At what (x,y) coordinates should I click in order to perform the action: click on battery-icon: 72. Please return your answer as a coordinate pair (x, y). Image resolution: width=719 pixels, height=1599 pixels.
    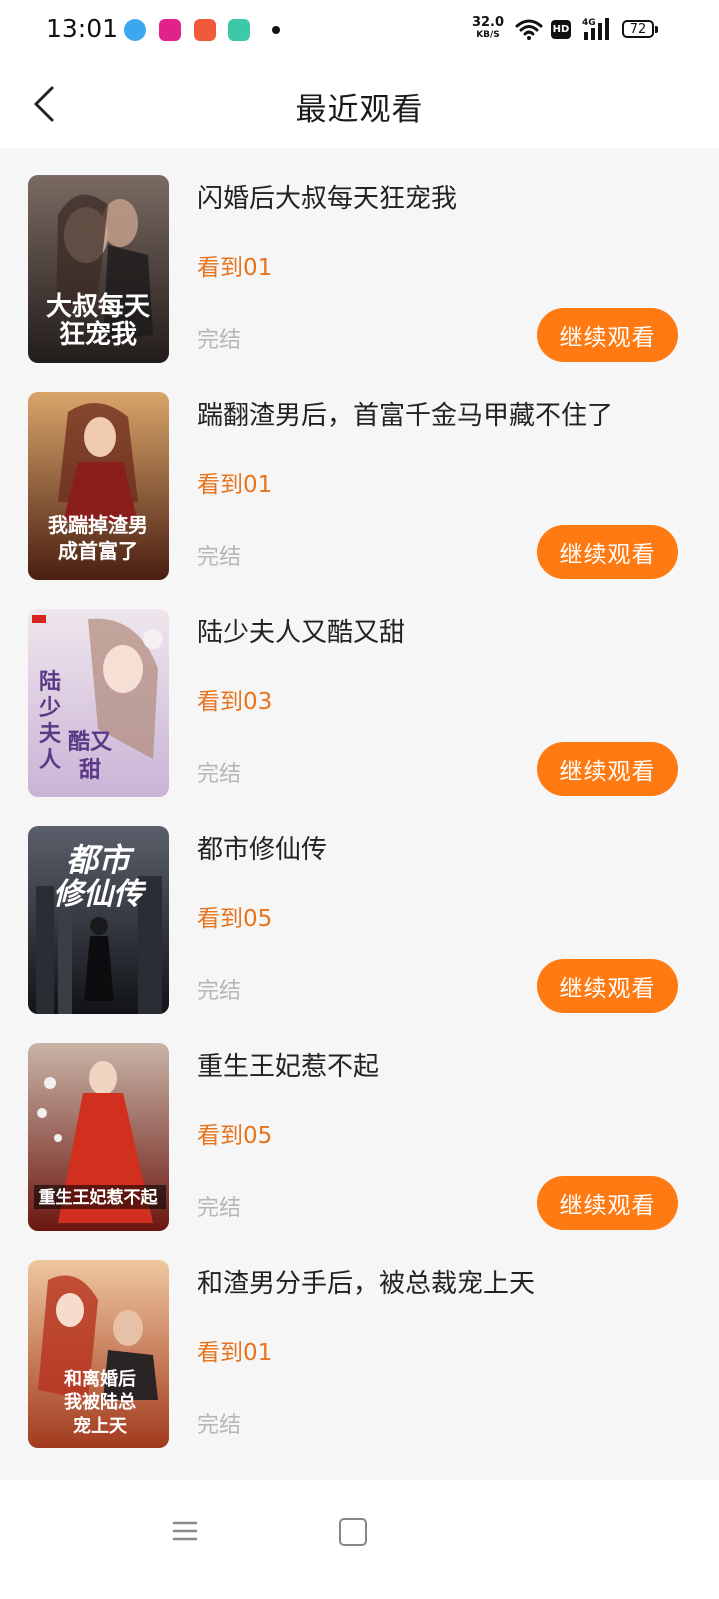
    Looking at the image, I should click on (640, 29).